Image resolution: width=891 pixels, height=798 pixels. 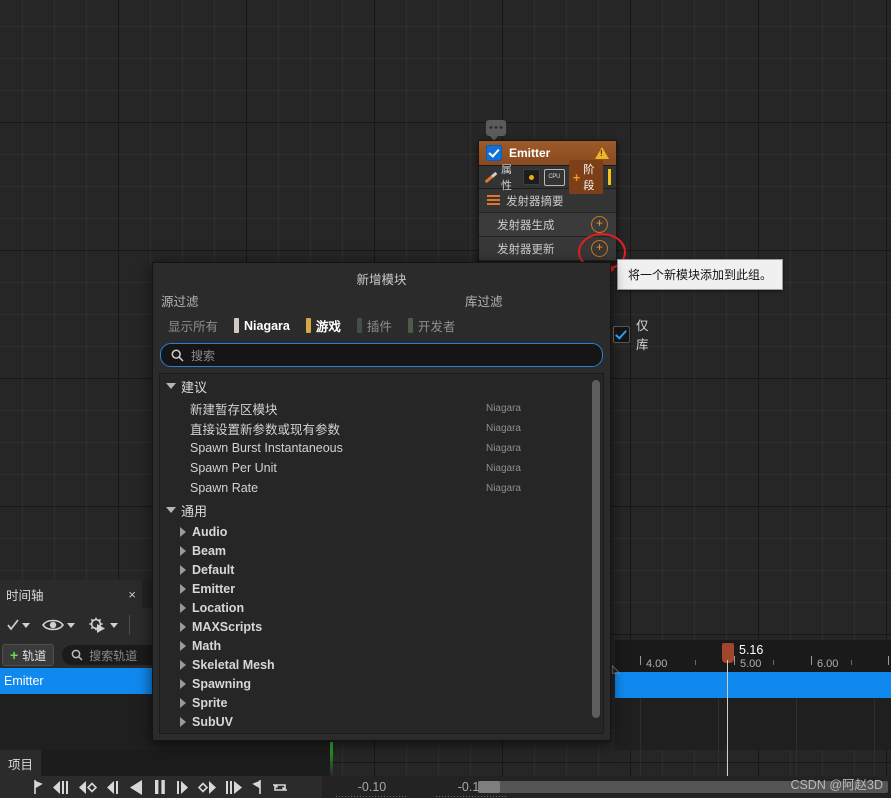 I want to click on add-module-icon: +, so click(x=599, y=224).